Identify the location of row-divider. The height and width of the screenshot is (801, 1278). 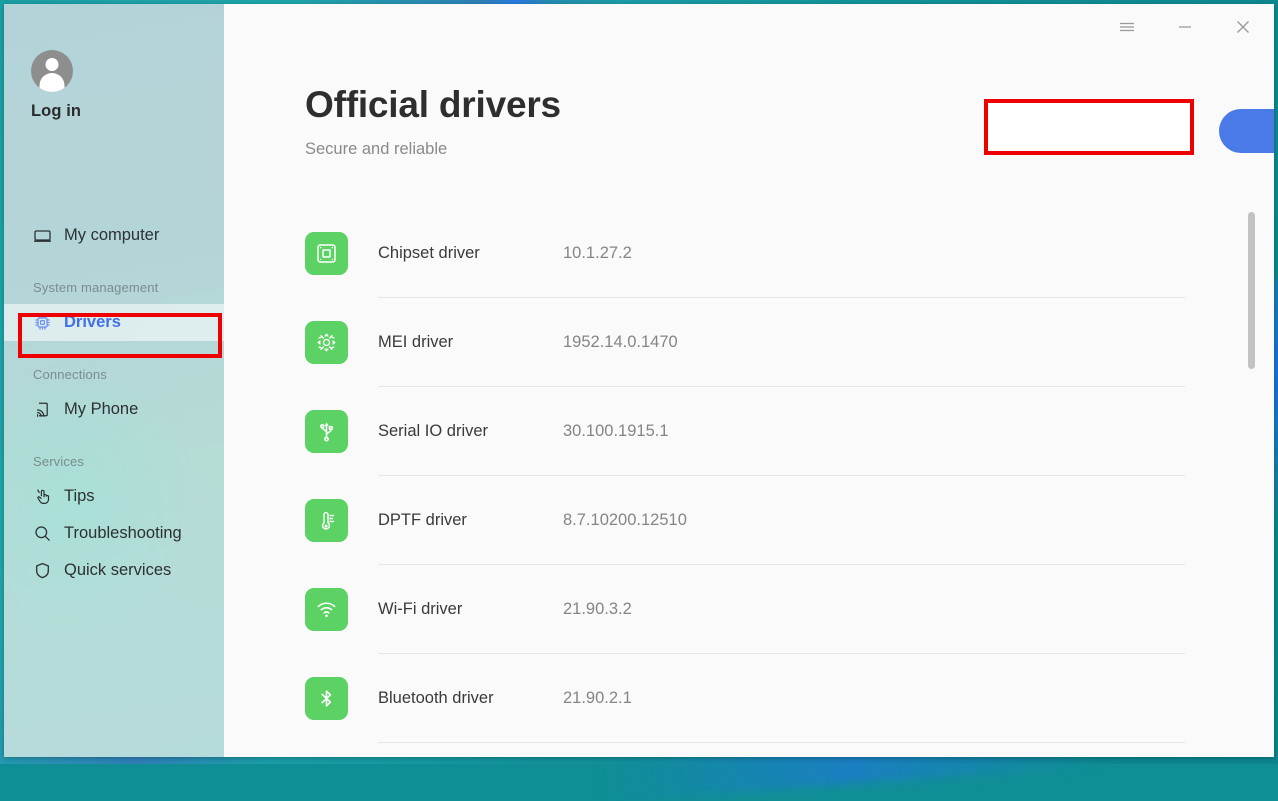
(781, 742).